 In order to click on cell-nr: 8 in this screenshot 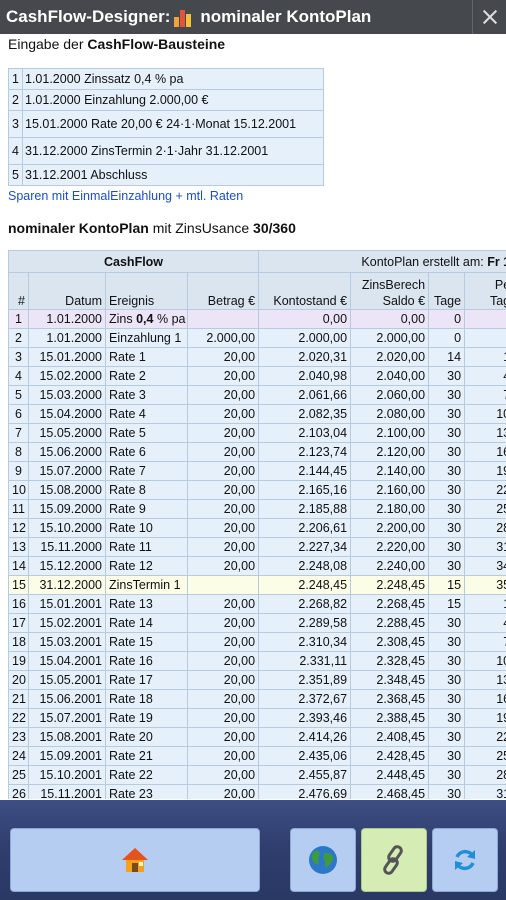, I will do `click(18, 452)`.